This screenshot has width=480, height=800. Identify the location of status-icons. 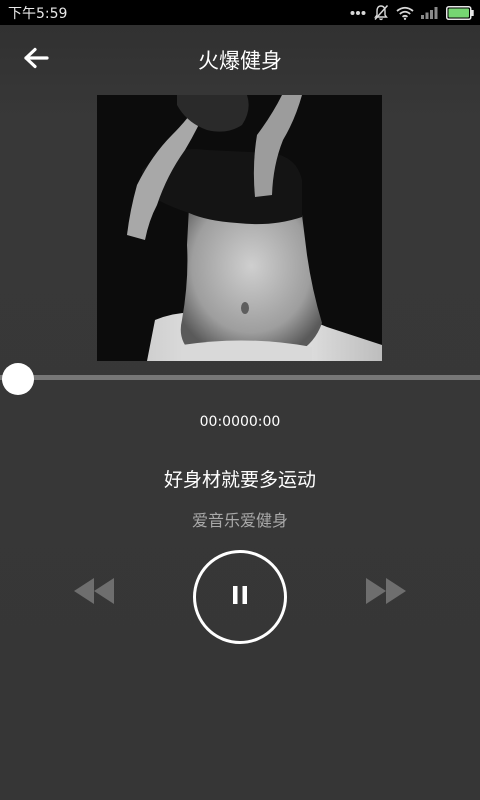
(412, 12).